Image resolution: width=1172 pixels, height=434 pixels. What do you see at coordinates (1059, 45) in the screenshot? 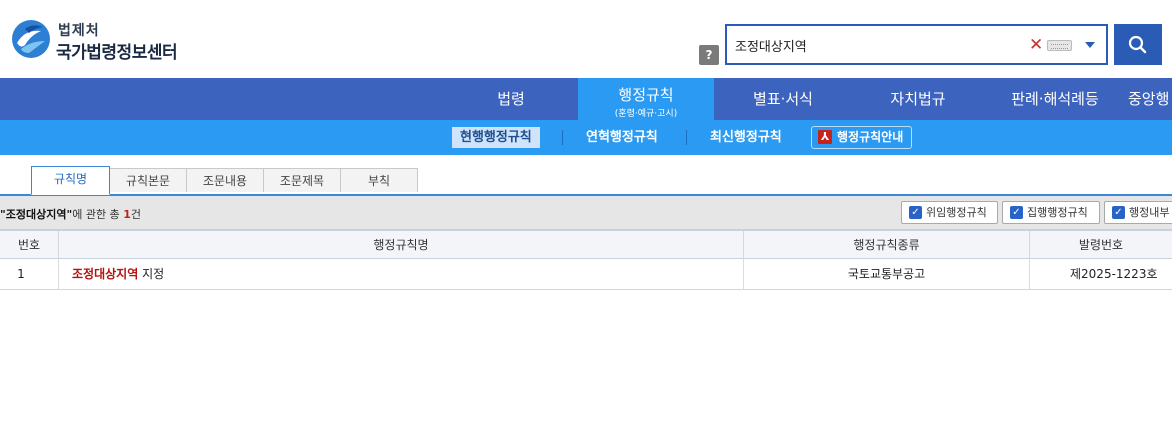
I see `keyboard-icon` at bounding box center [1059, 45].